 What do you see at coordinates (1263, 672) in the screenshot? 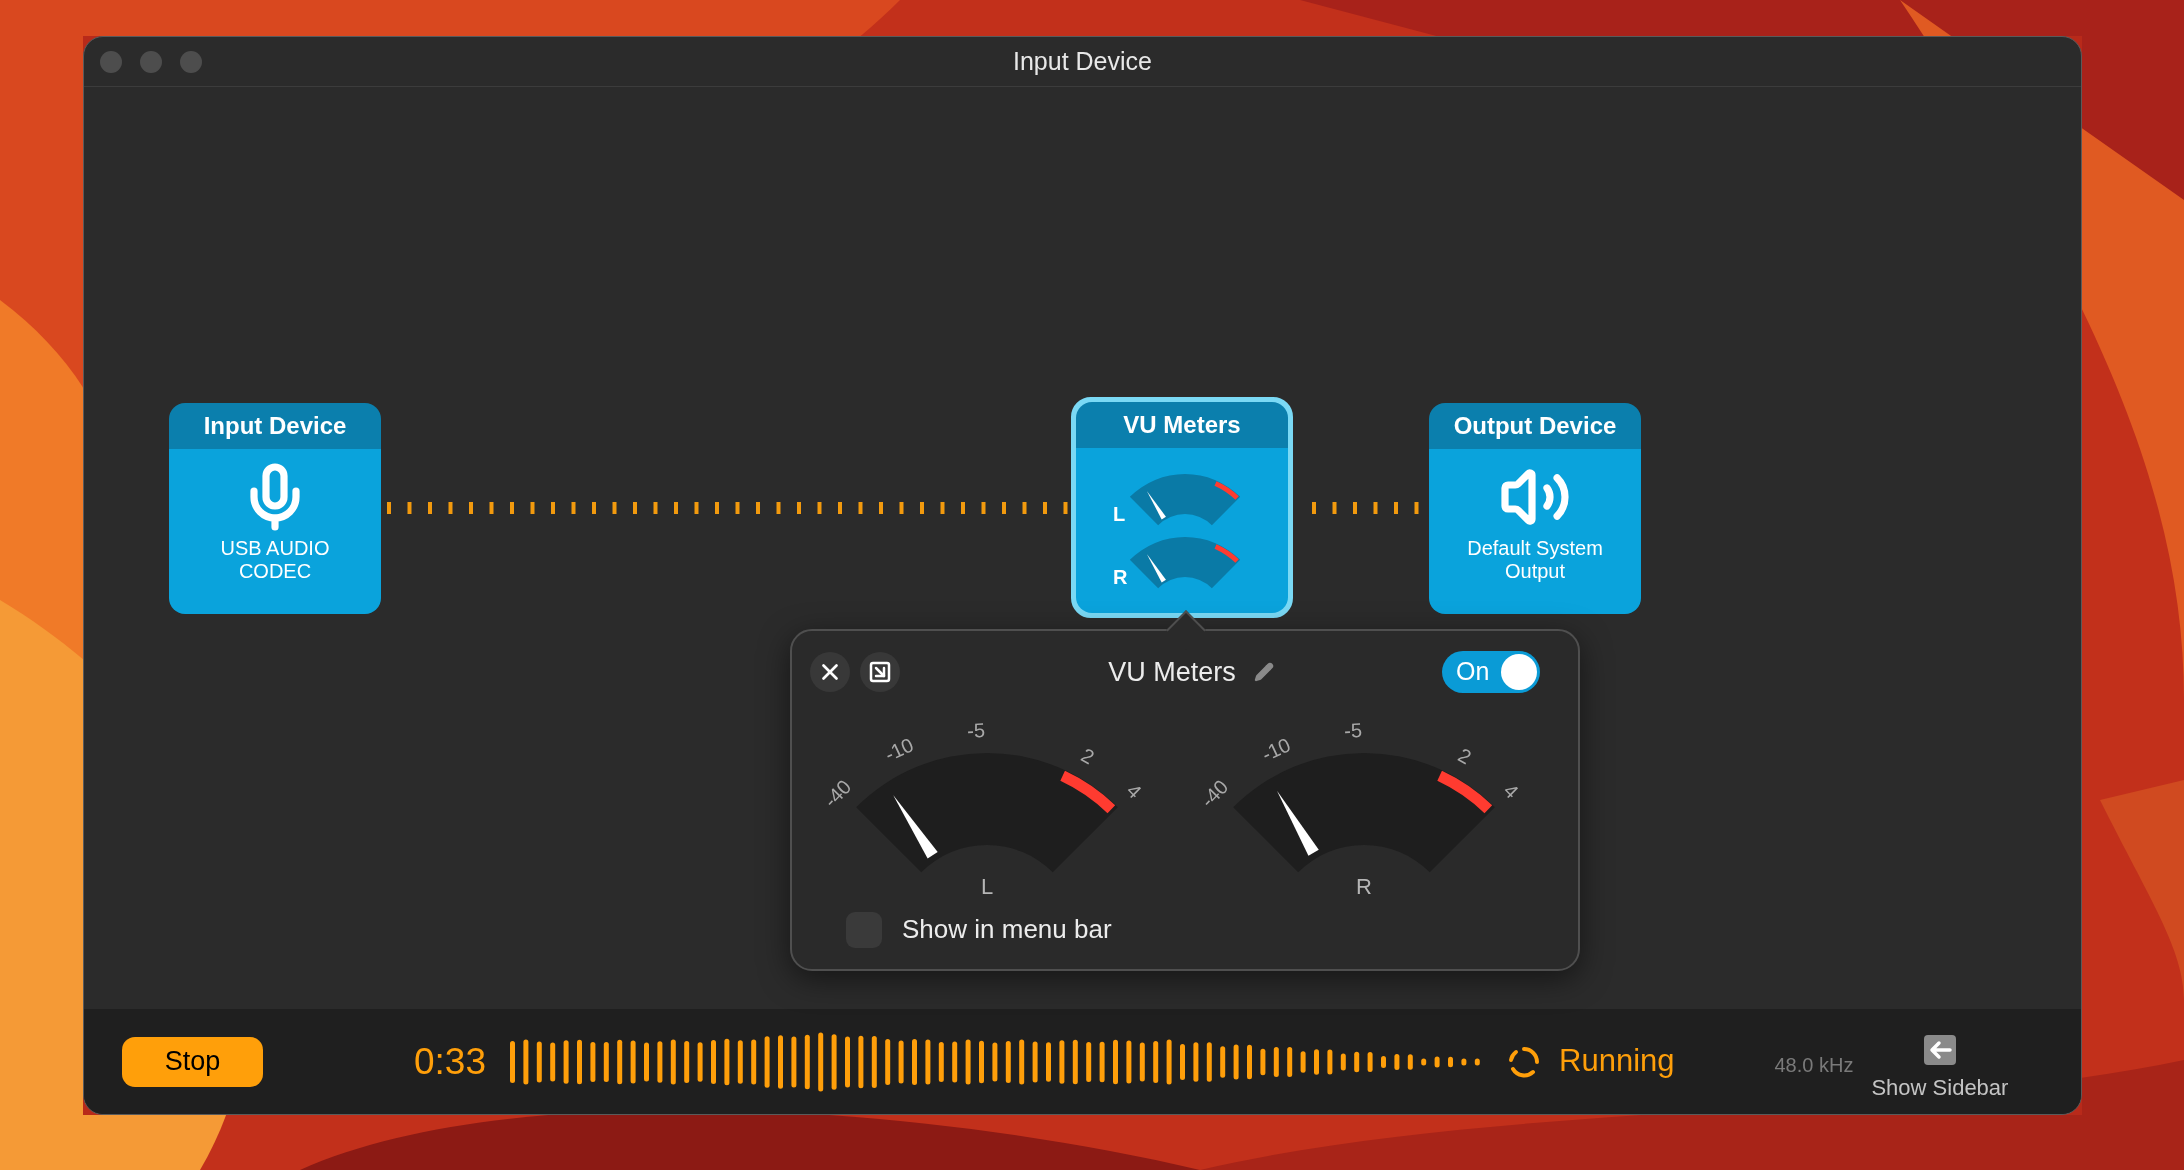
I see `pencil-icon` at bounding box center [1263, 672].